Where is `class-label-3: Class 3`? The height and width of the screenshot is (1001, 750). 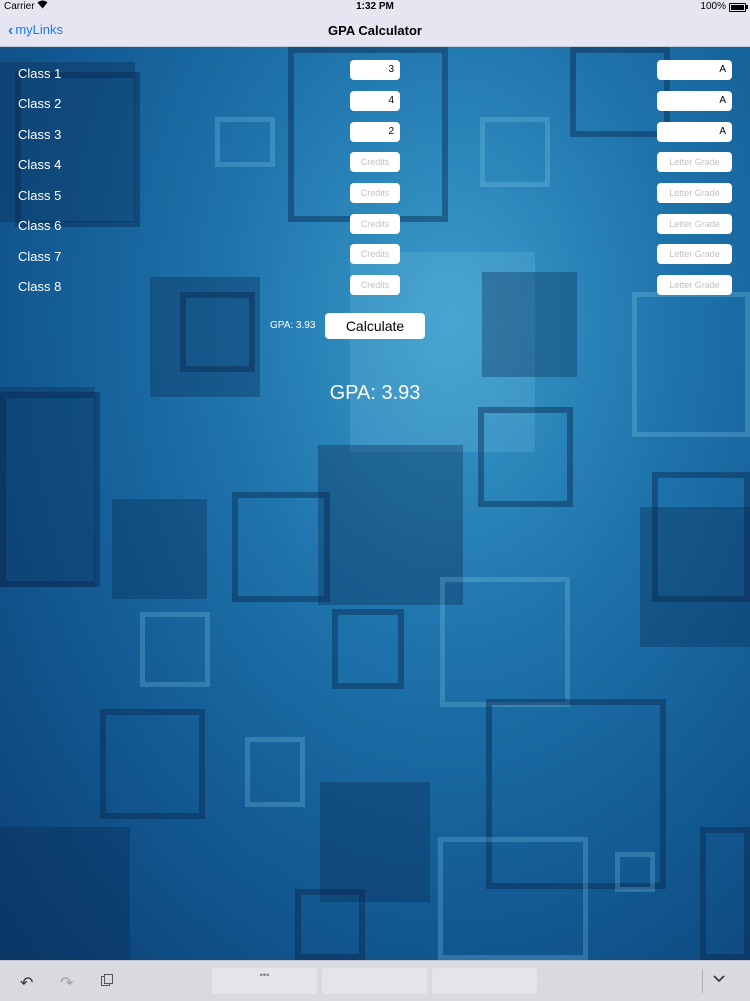
class-label-3: Class 3 is located at coordinates (40, 134).